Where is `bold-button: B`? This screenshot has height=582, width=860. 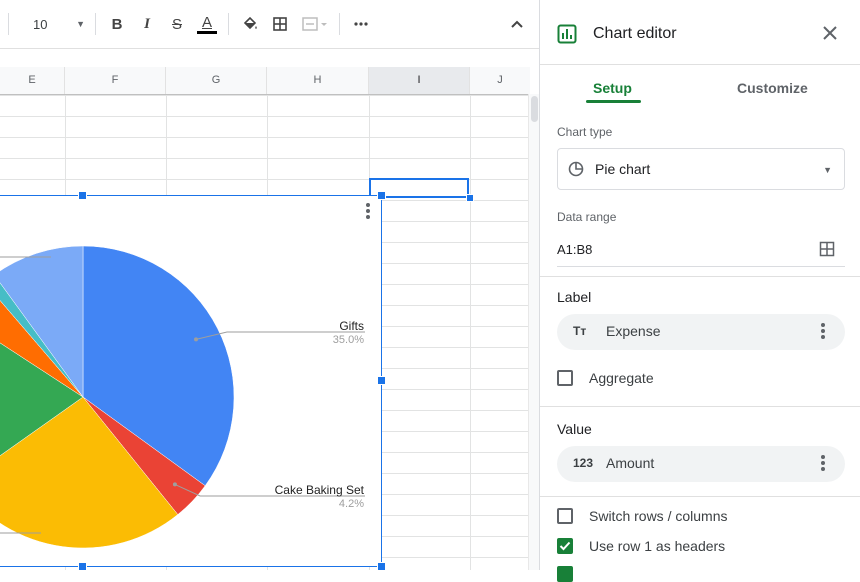 bold-button: B is located at coordinates (117, 24).